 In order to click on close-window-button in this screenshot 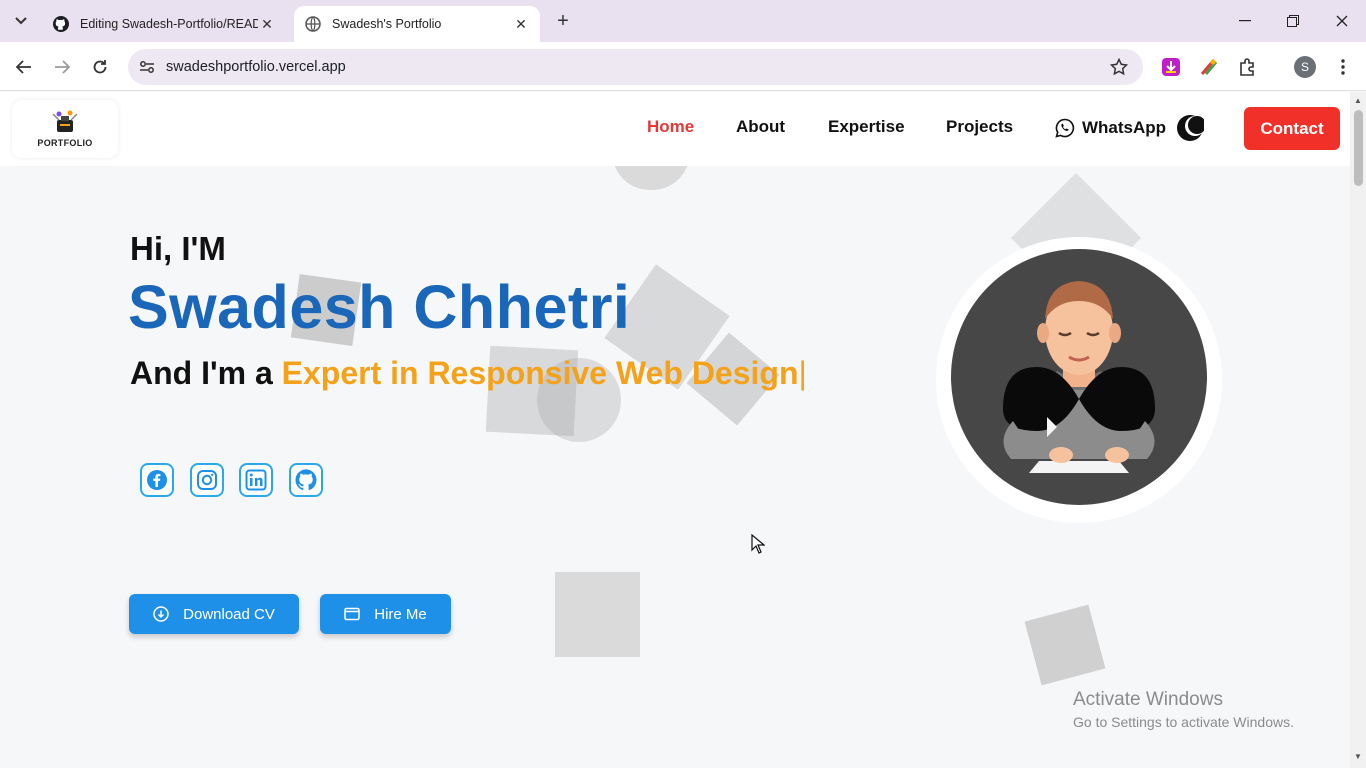, I will do `click(1342, 21)`.